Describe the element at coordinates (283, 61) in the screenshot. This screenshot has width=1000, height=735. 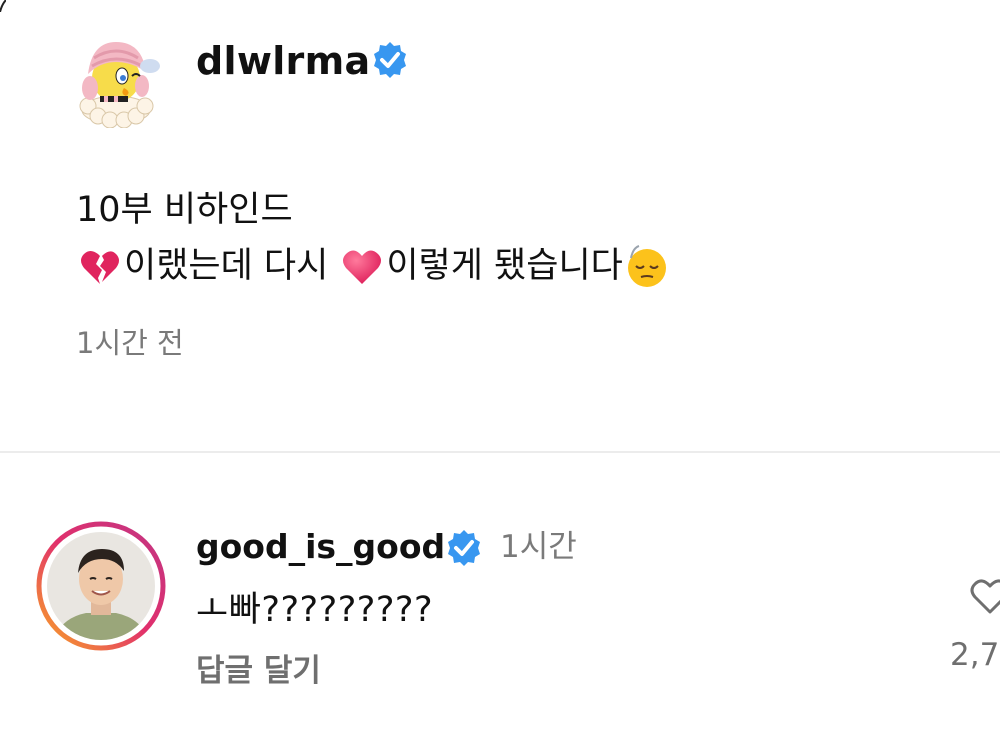
I see `post-author-username: dlwlrma` at that location.